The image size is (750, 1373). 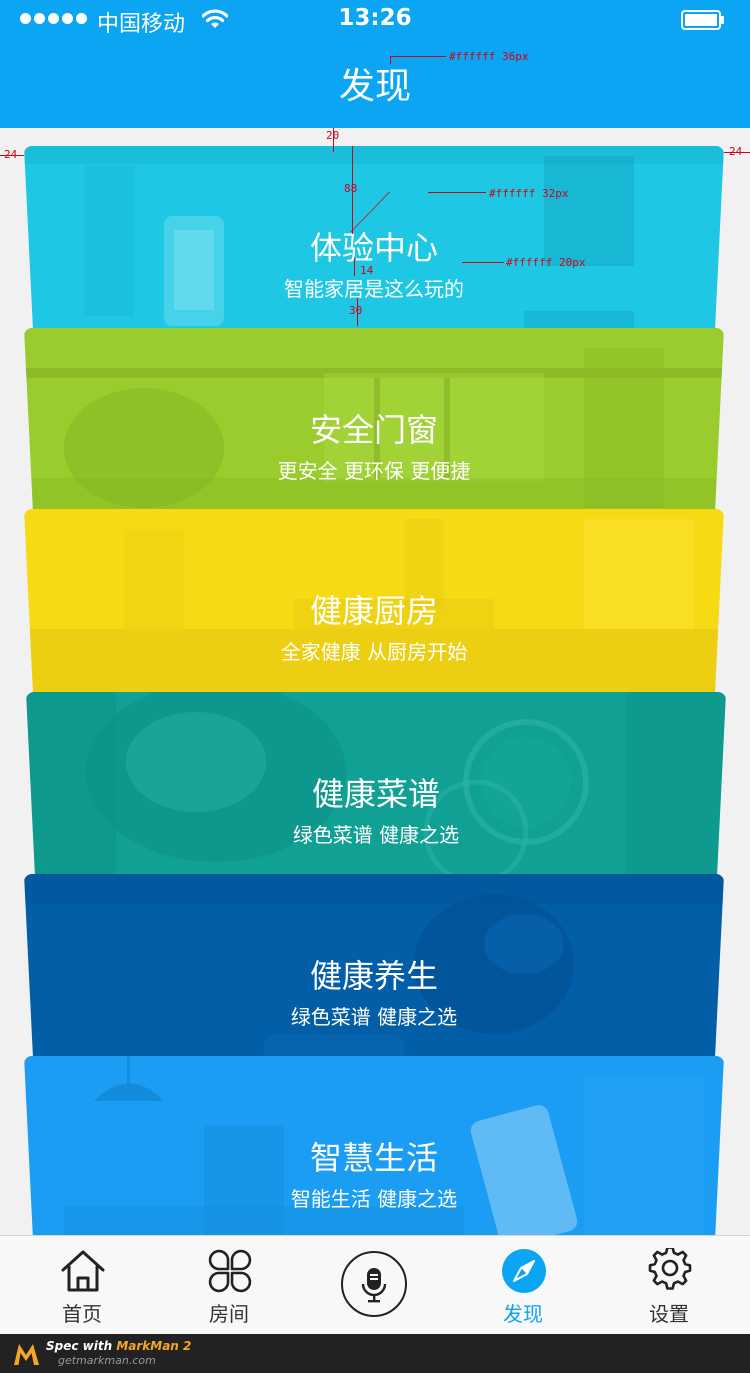 What do you see at coordinates (82, 1314) in the screenshot?
I see `tab-label: 首页` at bounding box center [82, 1314].